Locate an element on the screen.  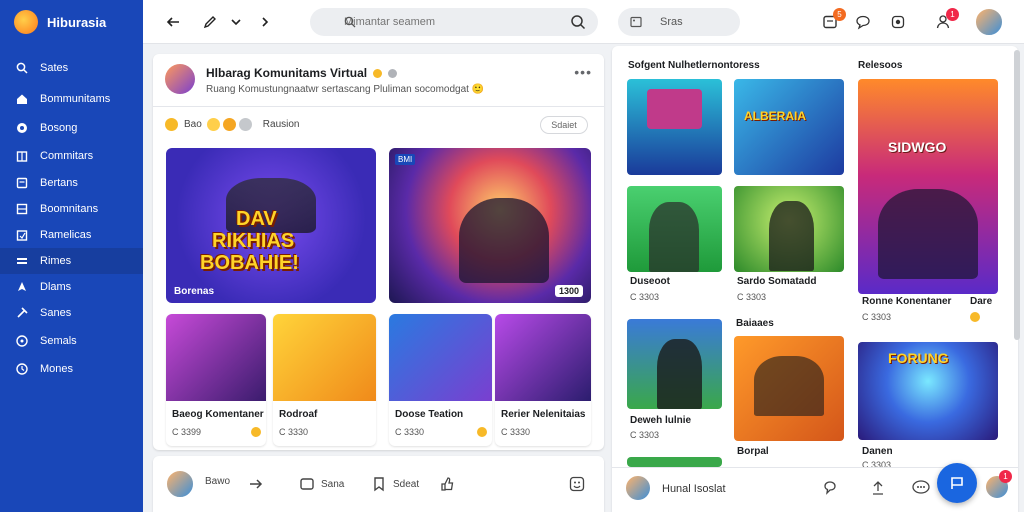
back-button is located at coordinates (173, 22).